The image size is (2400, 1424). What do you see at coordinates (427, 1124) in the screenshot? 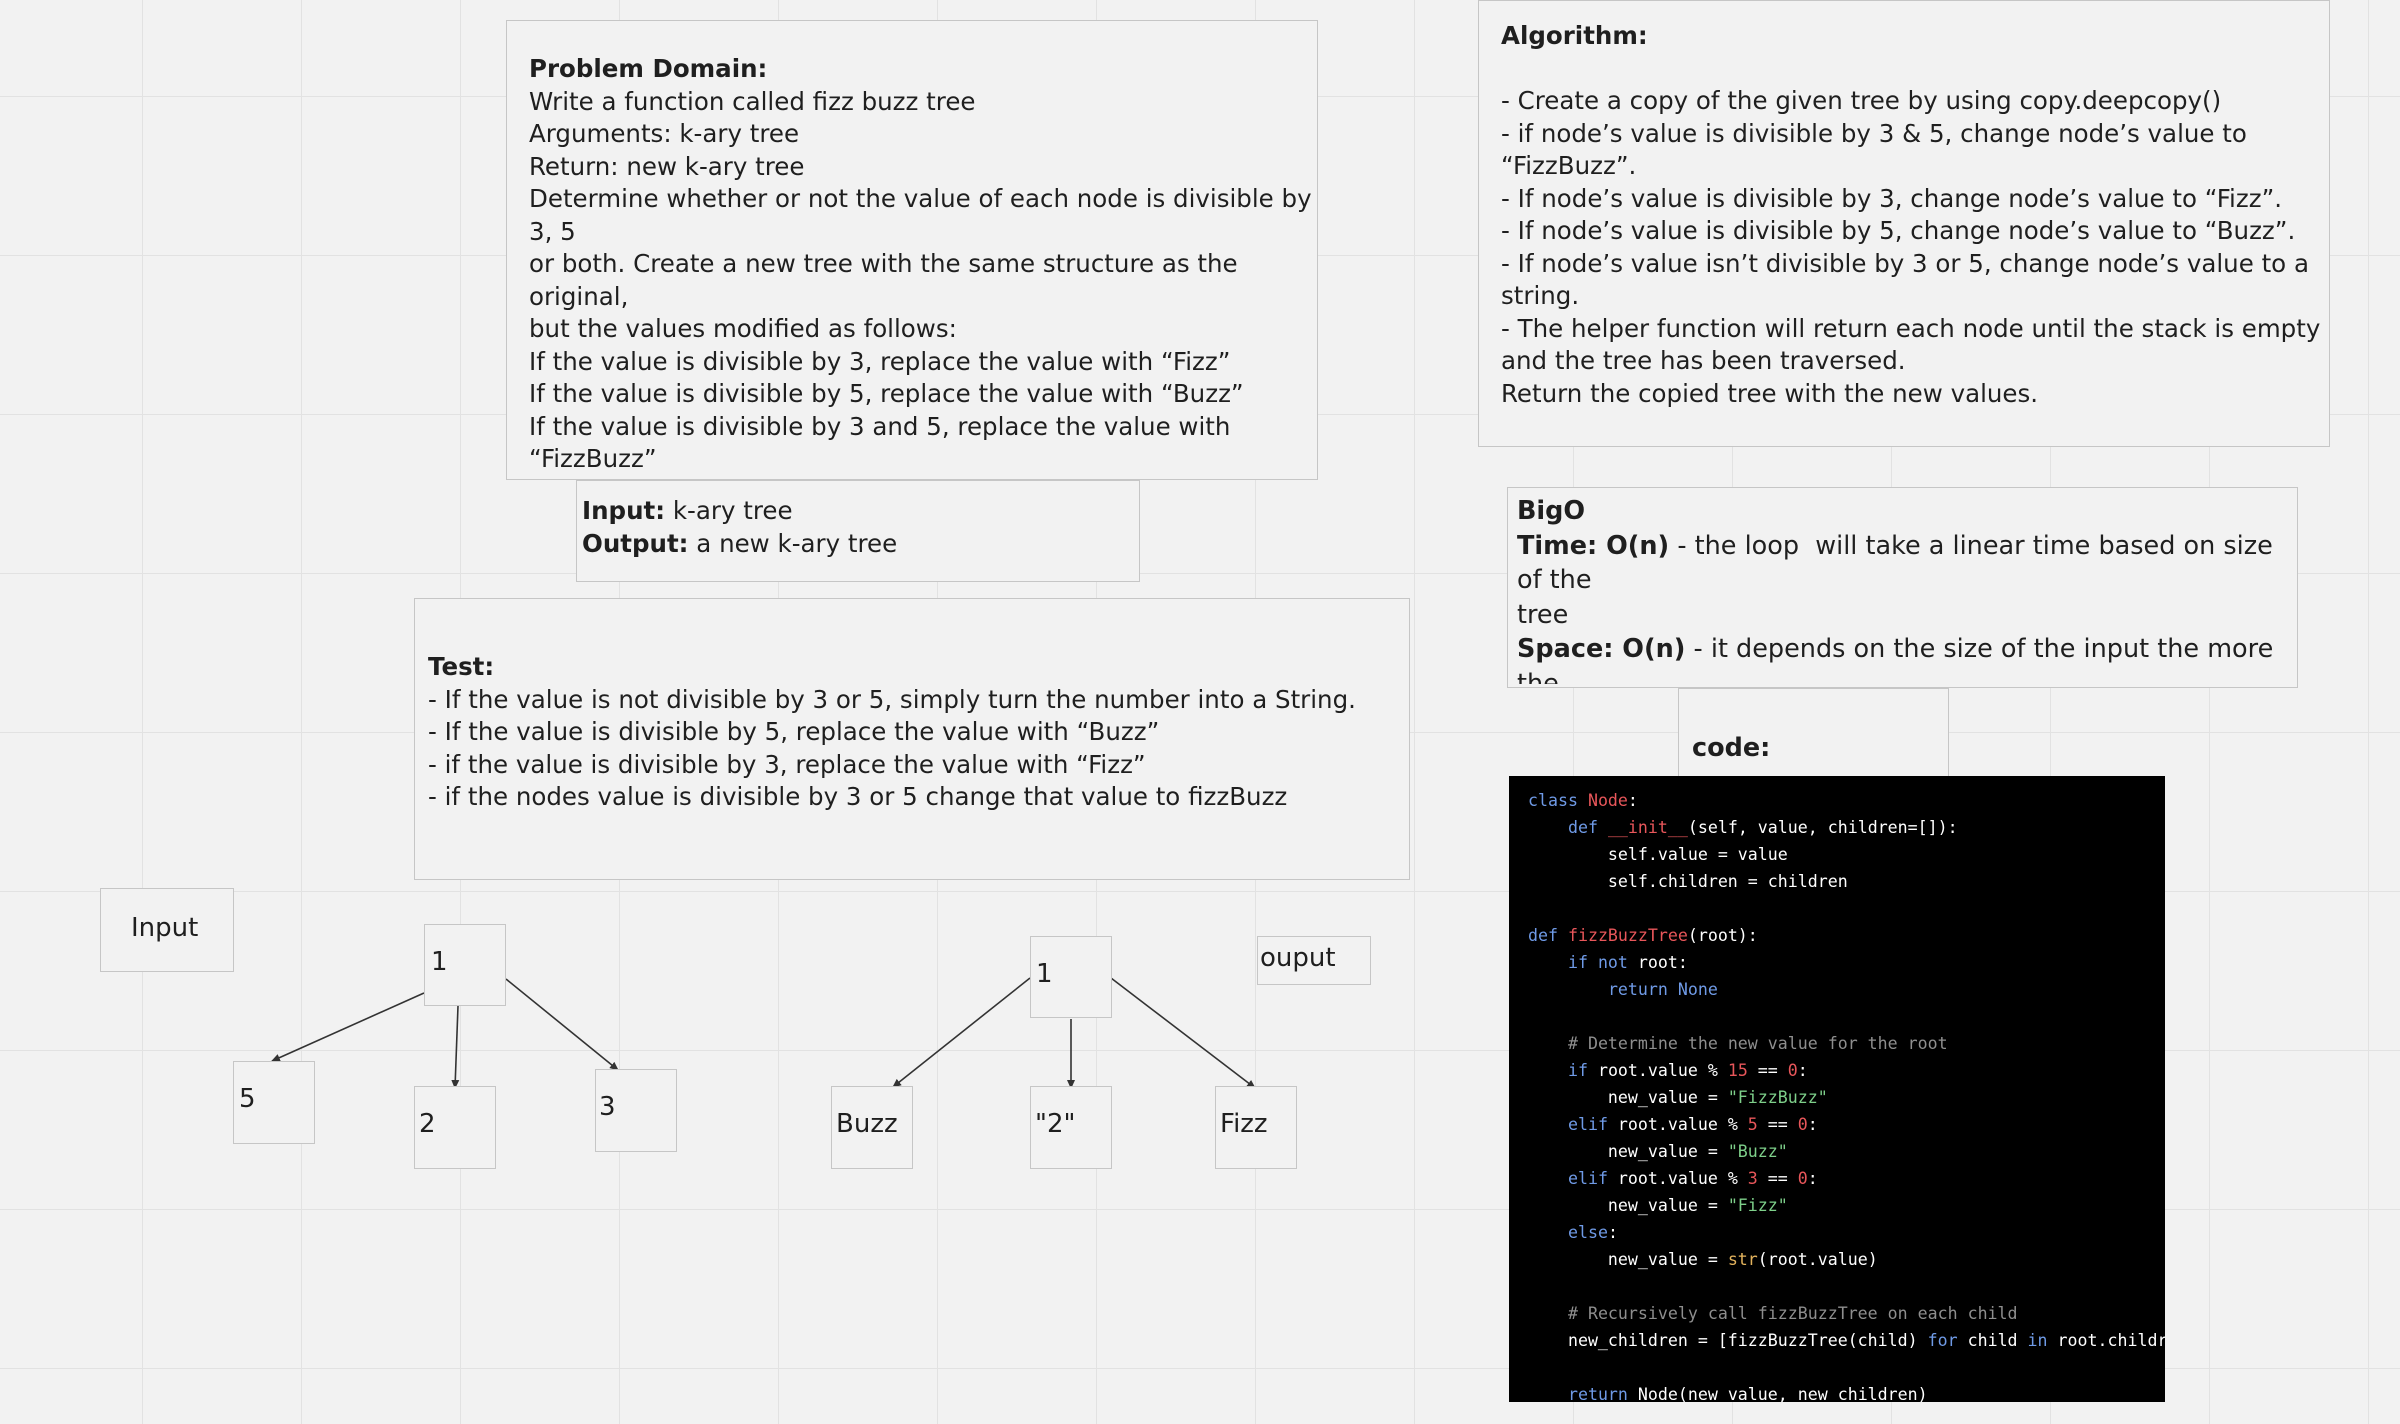
I see `input-child-value-2: 2` at bounding box center [427, 1124].